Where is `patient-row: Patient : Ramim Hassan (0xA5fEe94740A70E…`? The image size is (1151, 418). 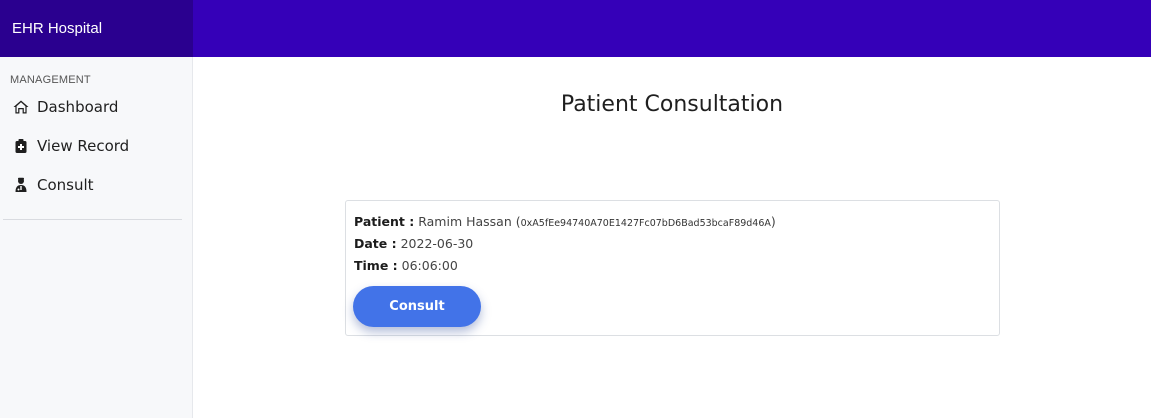
patient-row: Patient : Ramim Hassan (0xA5fEe94740A70E… is located at coordinates (565, 221).